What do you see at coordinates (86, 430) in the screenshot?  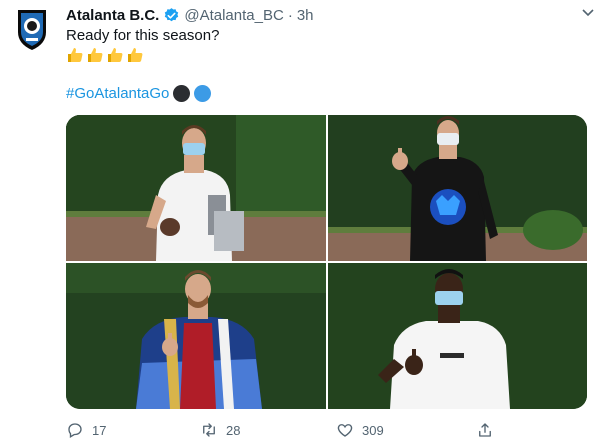 I see `reply-button: 17` at bounding box center [86, 430].